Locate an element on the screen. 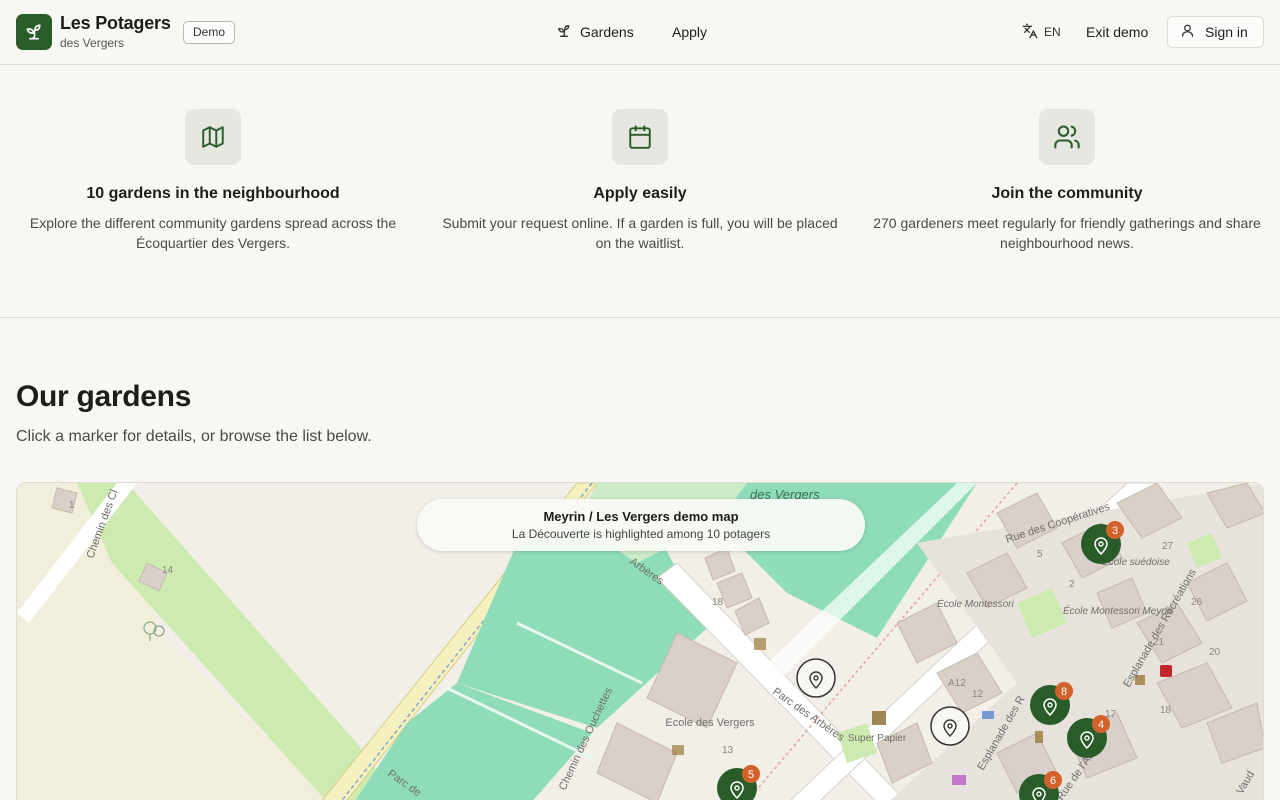  translate-icon is located at coordinates (1030, 32).